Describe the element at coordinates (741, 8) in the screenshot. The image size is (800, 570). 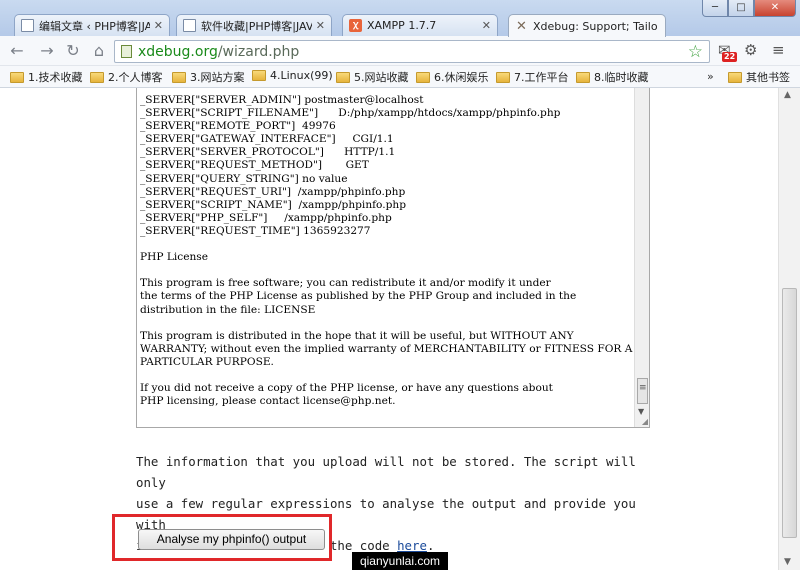
I see `maximize-button: □` at that location.